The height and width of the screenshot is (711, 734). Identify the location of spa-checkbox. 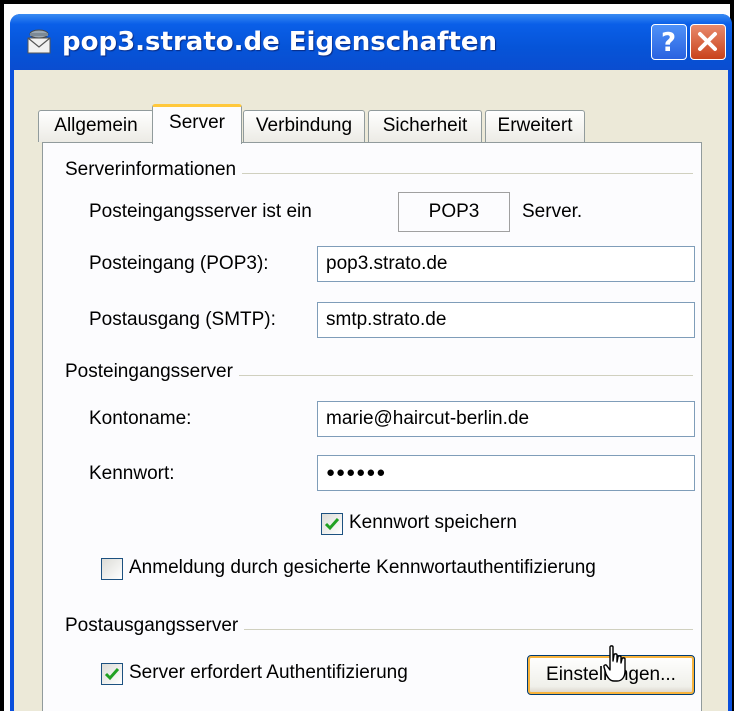
(112, 569).